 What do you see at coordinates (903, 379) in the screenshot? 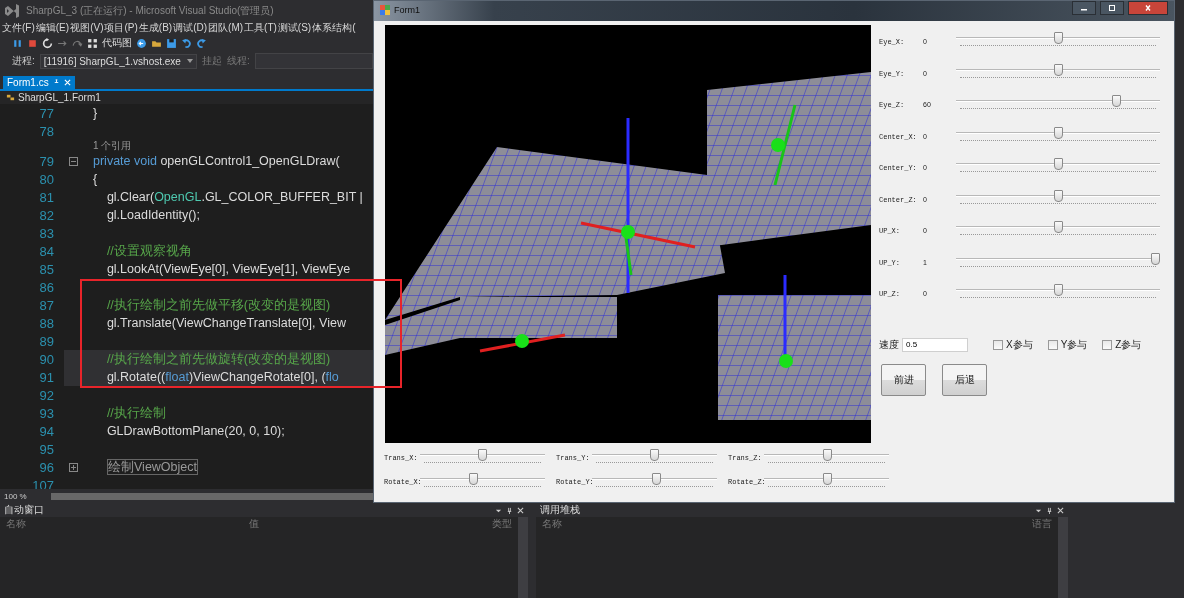
I see `action-button: 前进` at bounding box center [903, 379].